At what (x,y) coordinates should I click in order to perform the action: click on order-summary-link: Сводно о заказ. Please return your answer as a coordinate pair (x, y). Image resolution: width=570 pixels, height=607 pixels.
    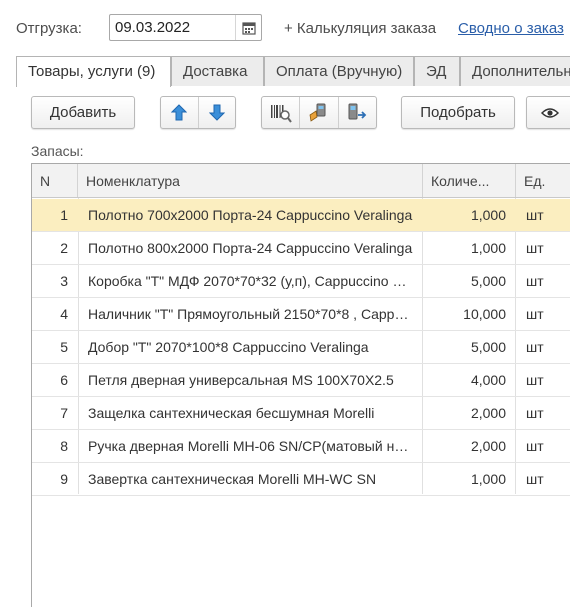
    Looking at the image, I should click on (511, 28).